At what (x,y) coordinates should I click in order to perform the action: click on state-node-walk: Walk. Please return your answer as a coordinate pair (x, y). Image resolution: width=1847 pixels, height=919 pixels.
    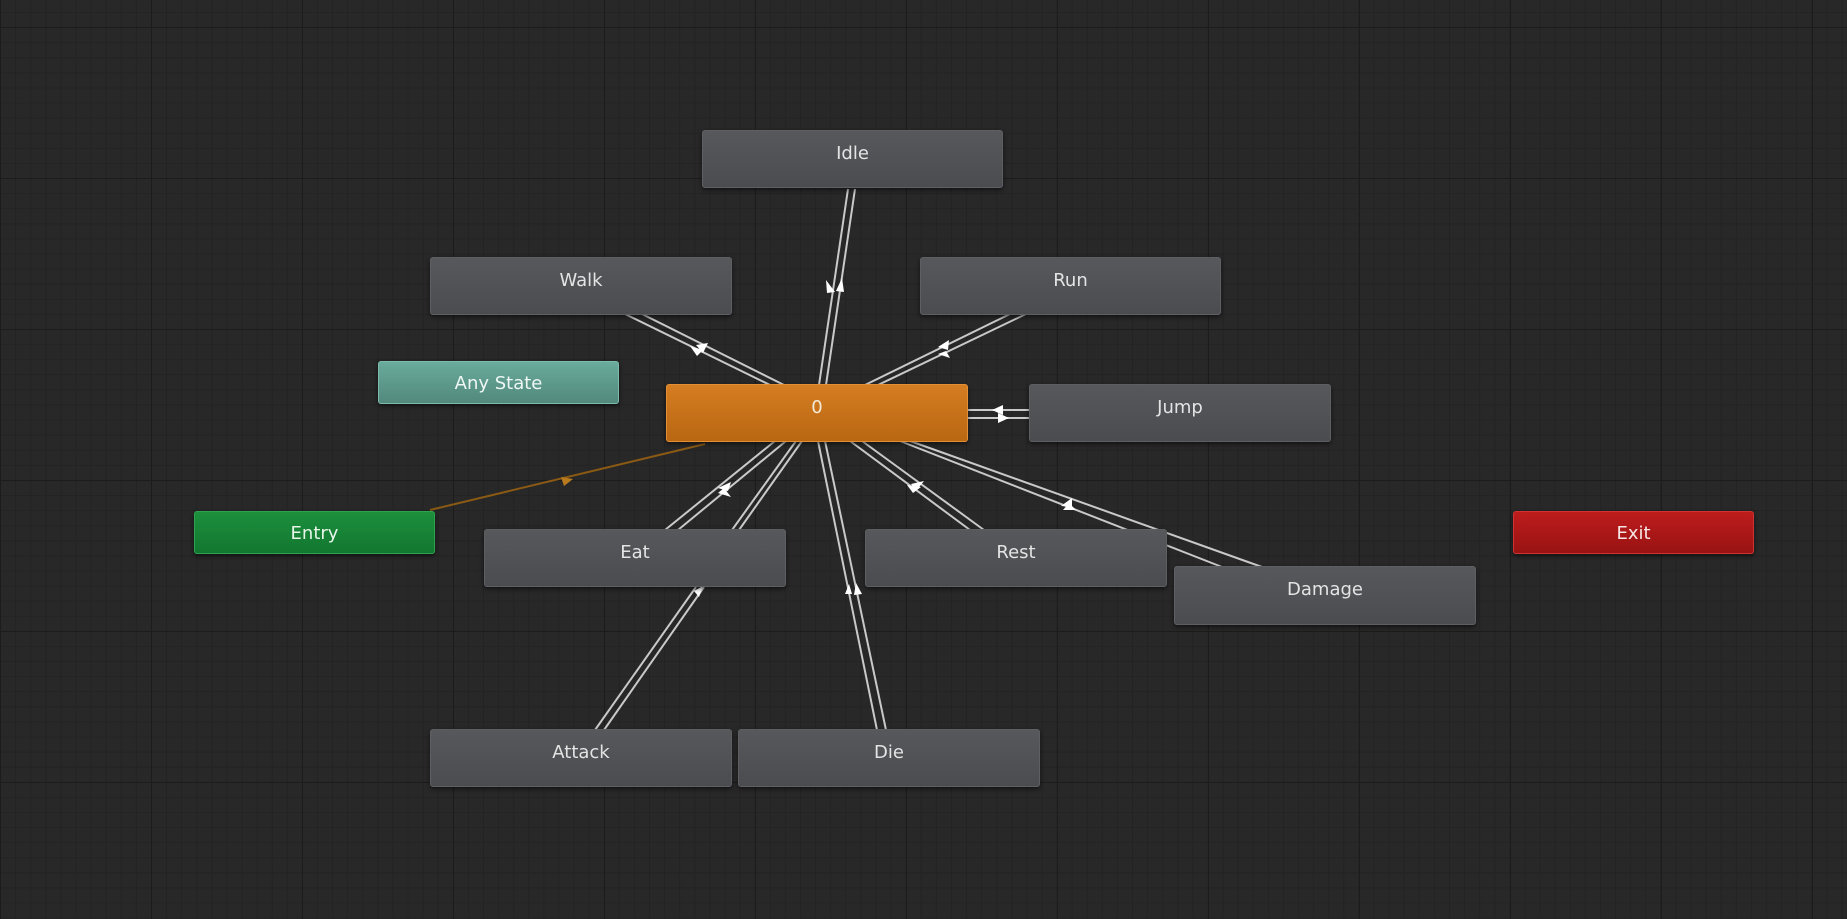
    Looking at the image, I should click on (581, 286).